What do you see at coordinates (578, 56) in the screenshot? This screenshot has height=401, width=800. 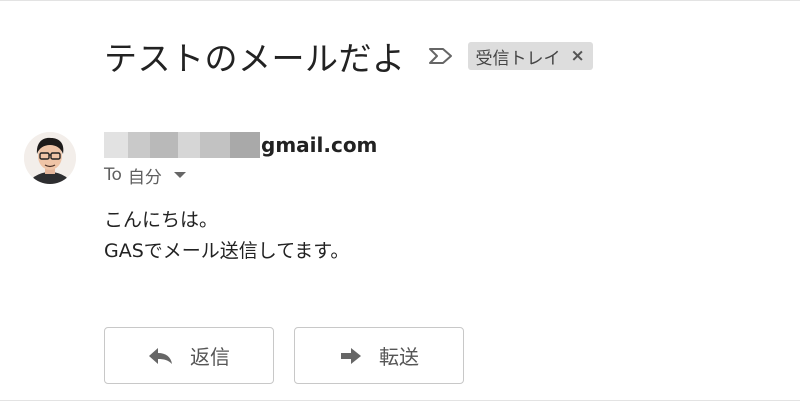 I see `remove-label-button: ×` at bounding box center [578, 56].